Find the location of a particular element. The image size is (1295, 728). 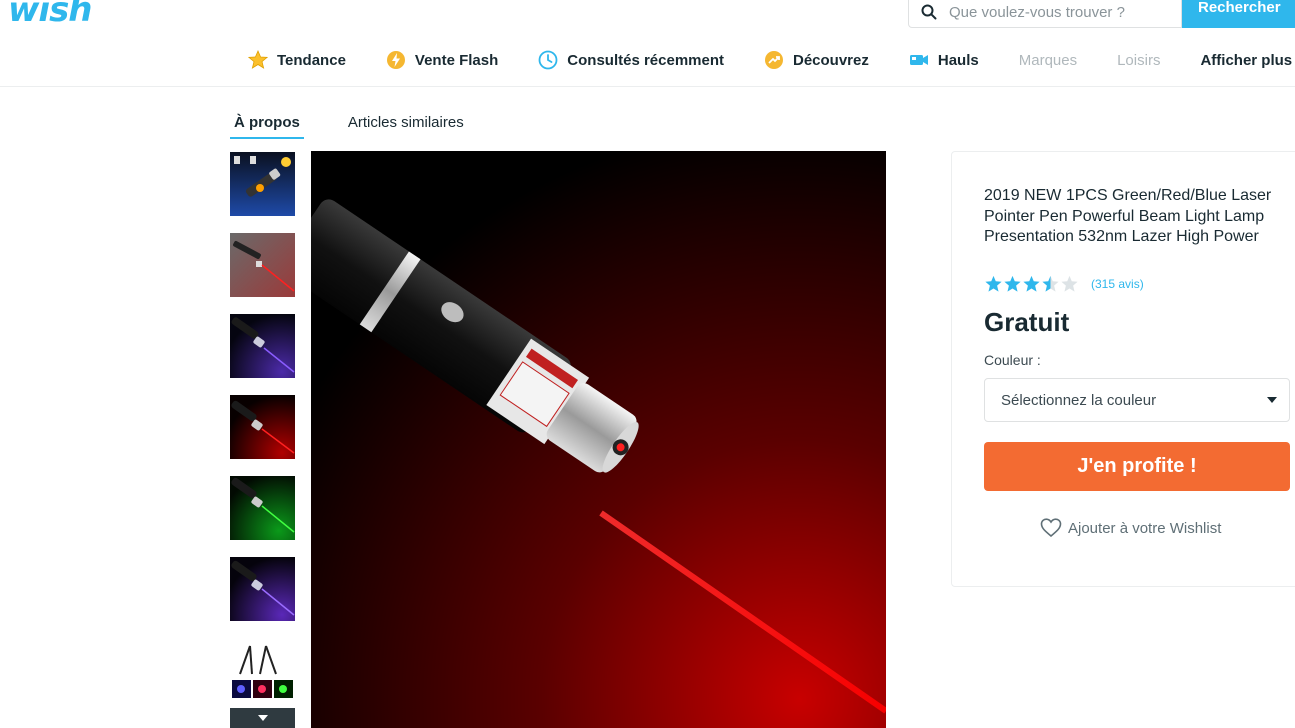

nav-vente-flash: Vente Flash is located at coordinates (442, 60).